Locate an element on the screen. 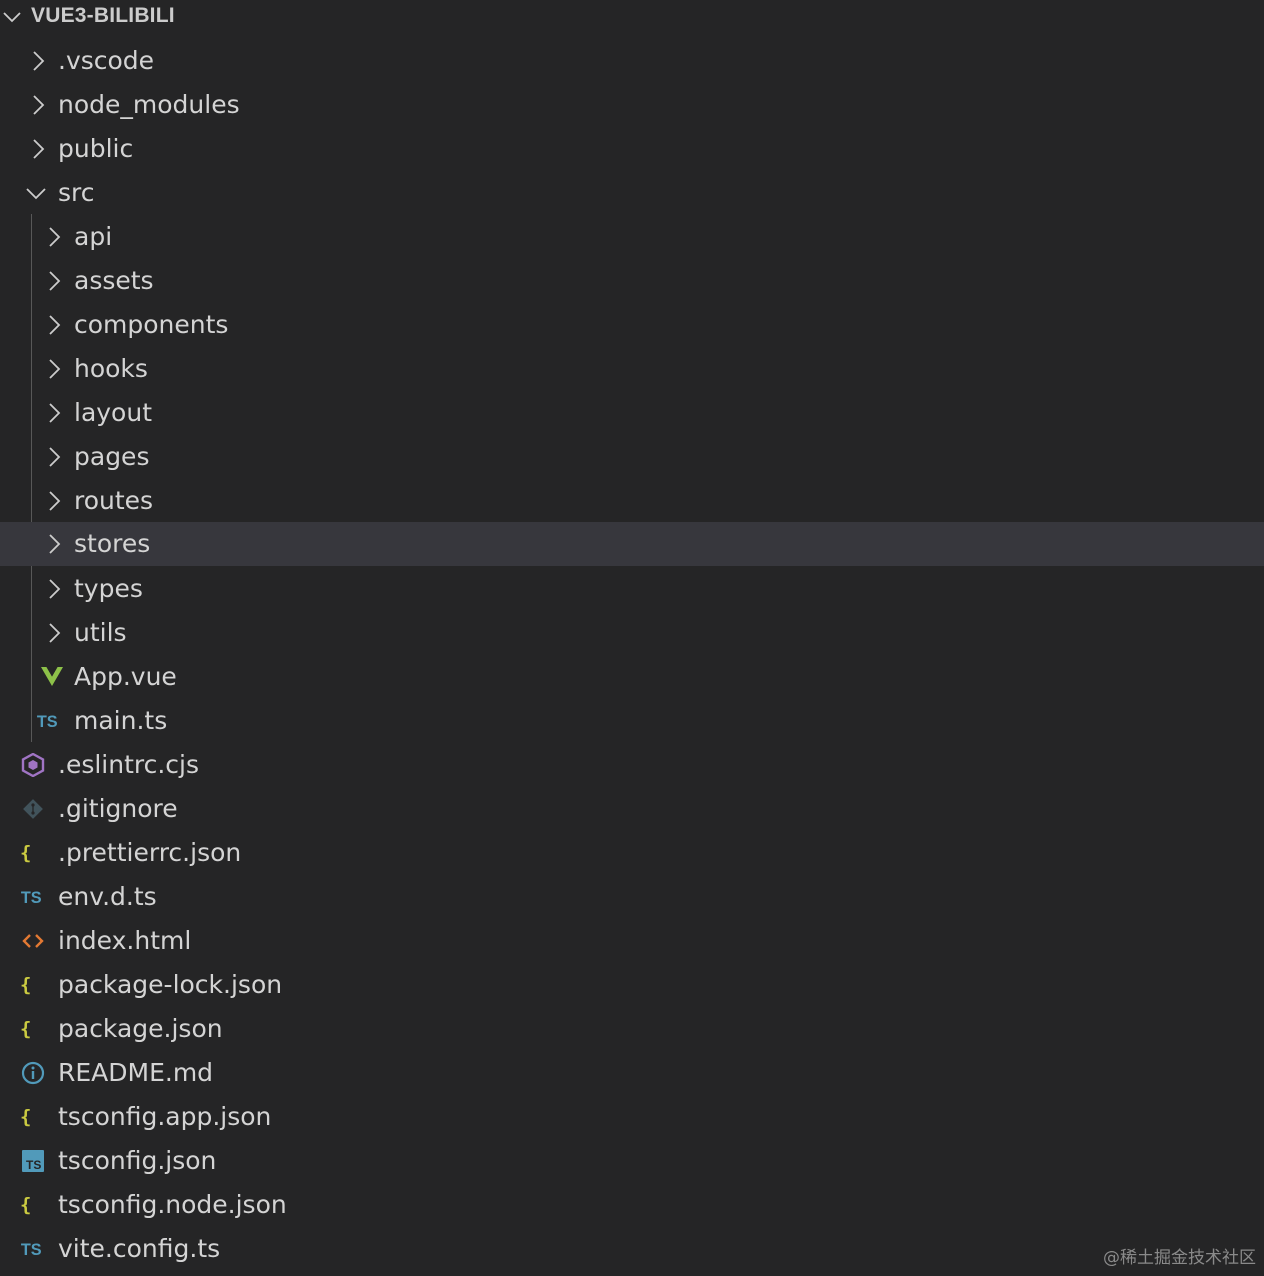 Image resolution: width=1264 pixels, height=1276 pixels. explorer-root-title: VUE3-BILIBILI is located at coordinates (103, 15).